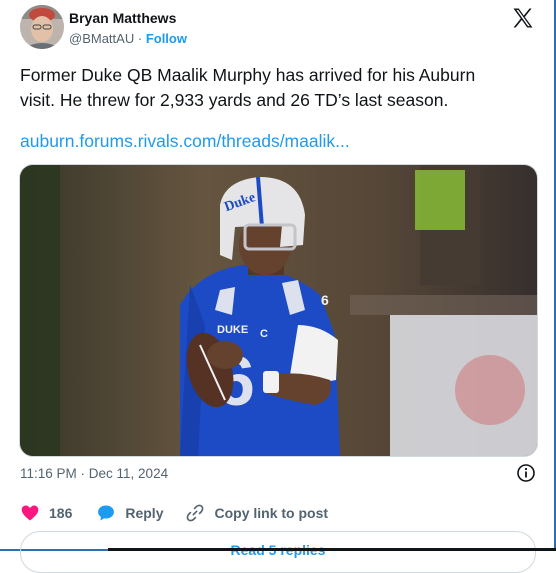  Describe the element at coordinates (42, 27) in the screenshot. I see `avatar` at that location.